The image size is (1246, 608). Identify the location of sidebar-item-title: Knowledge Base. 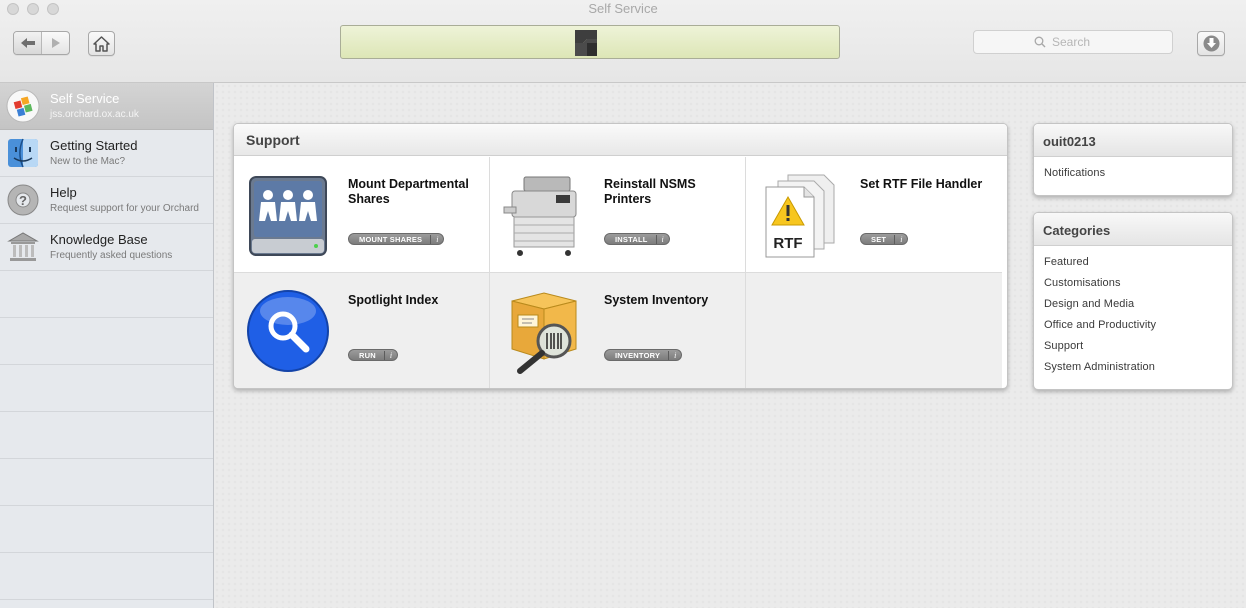
(99, 239).